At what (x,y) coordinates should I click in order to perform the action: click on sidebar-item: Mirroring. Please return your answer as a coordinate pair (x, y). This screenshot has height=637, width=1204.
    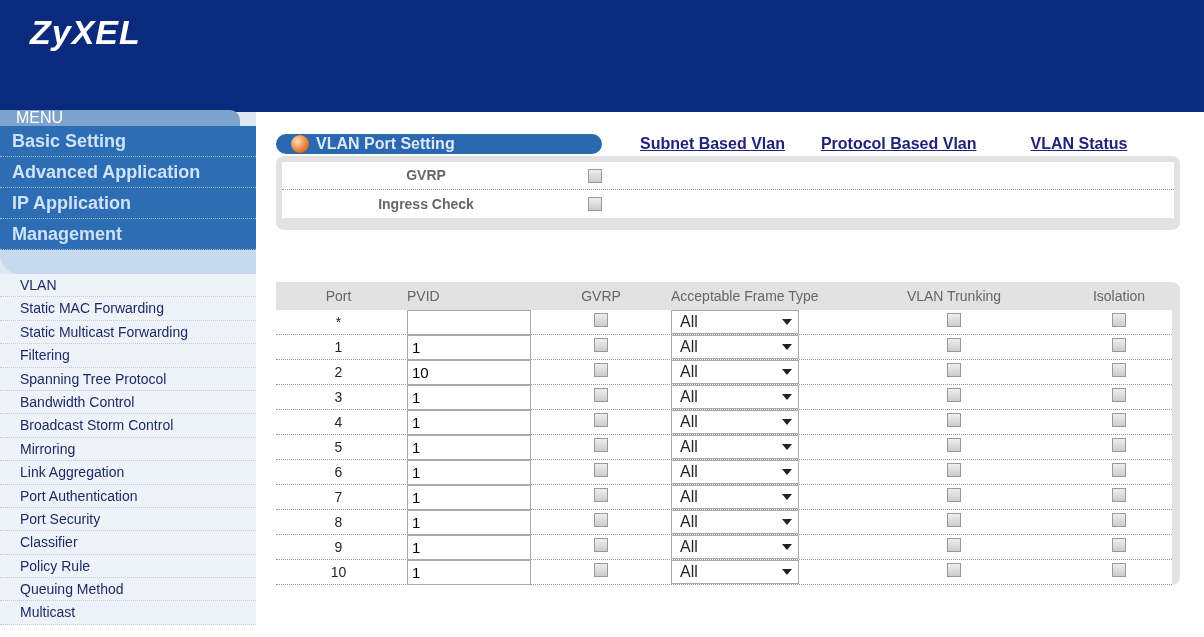
    Looking at the image, I should click on (128, 449).